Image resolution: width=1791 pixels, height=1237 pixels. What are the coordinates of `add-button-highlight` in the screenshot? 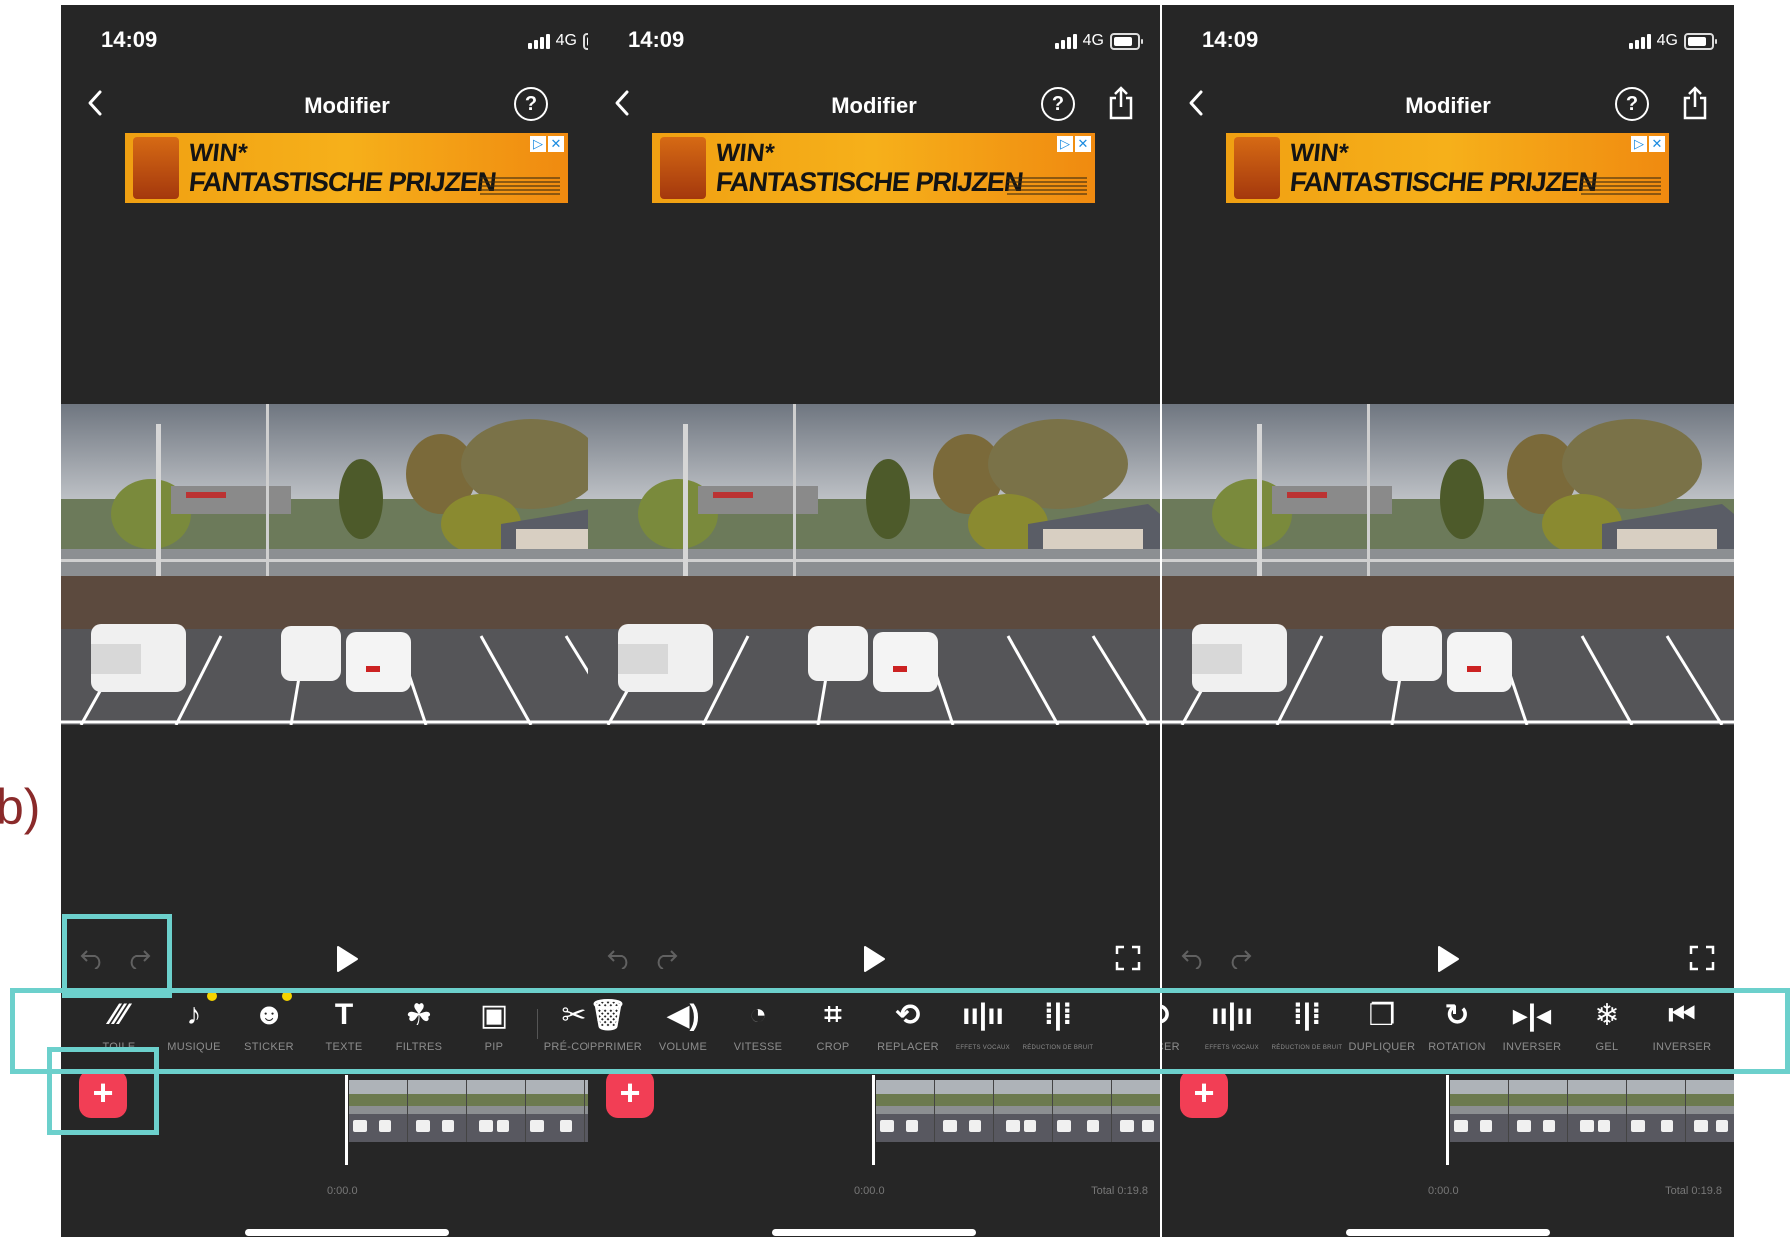 It's located at (103, 1091).